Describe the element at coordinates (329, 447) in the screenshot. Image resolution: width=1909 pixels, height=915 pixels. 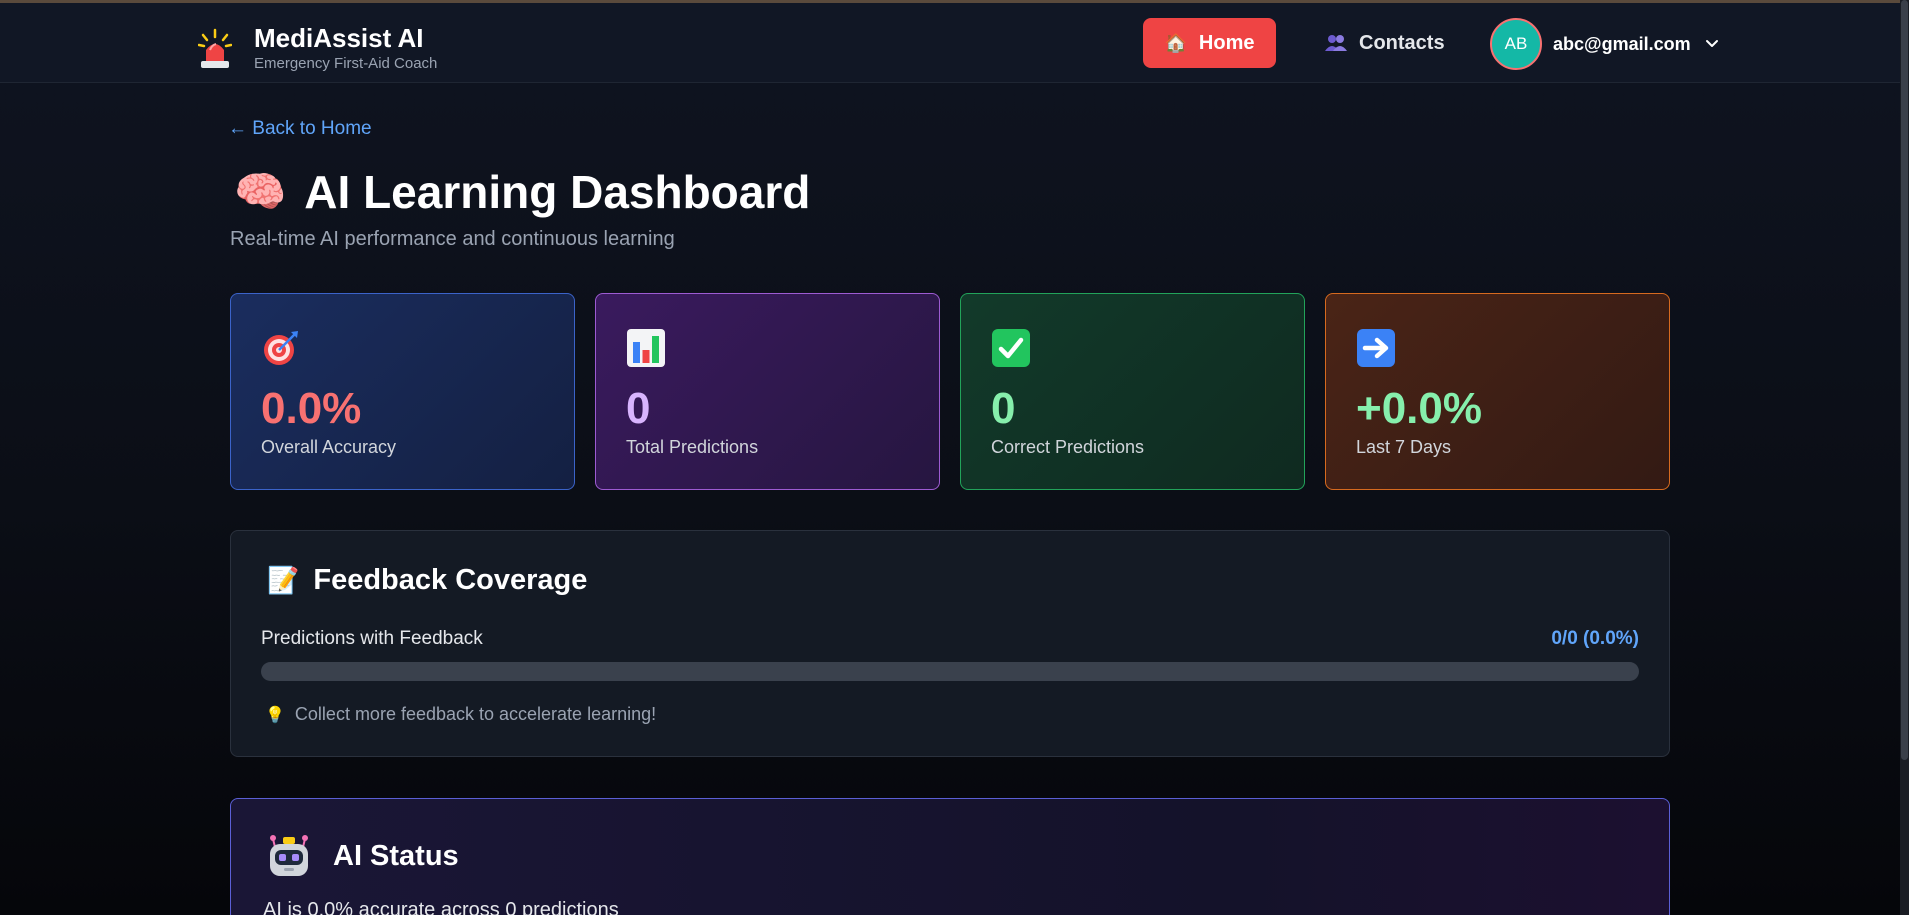
I see `stat-label: Overall Accuracy` at that location.